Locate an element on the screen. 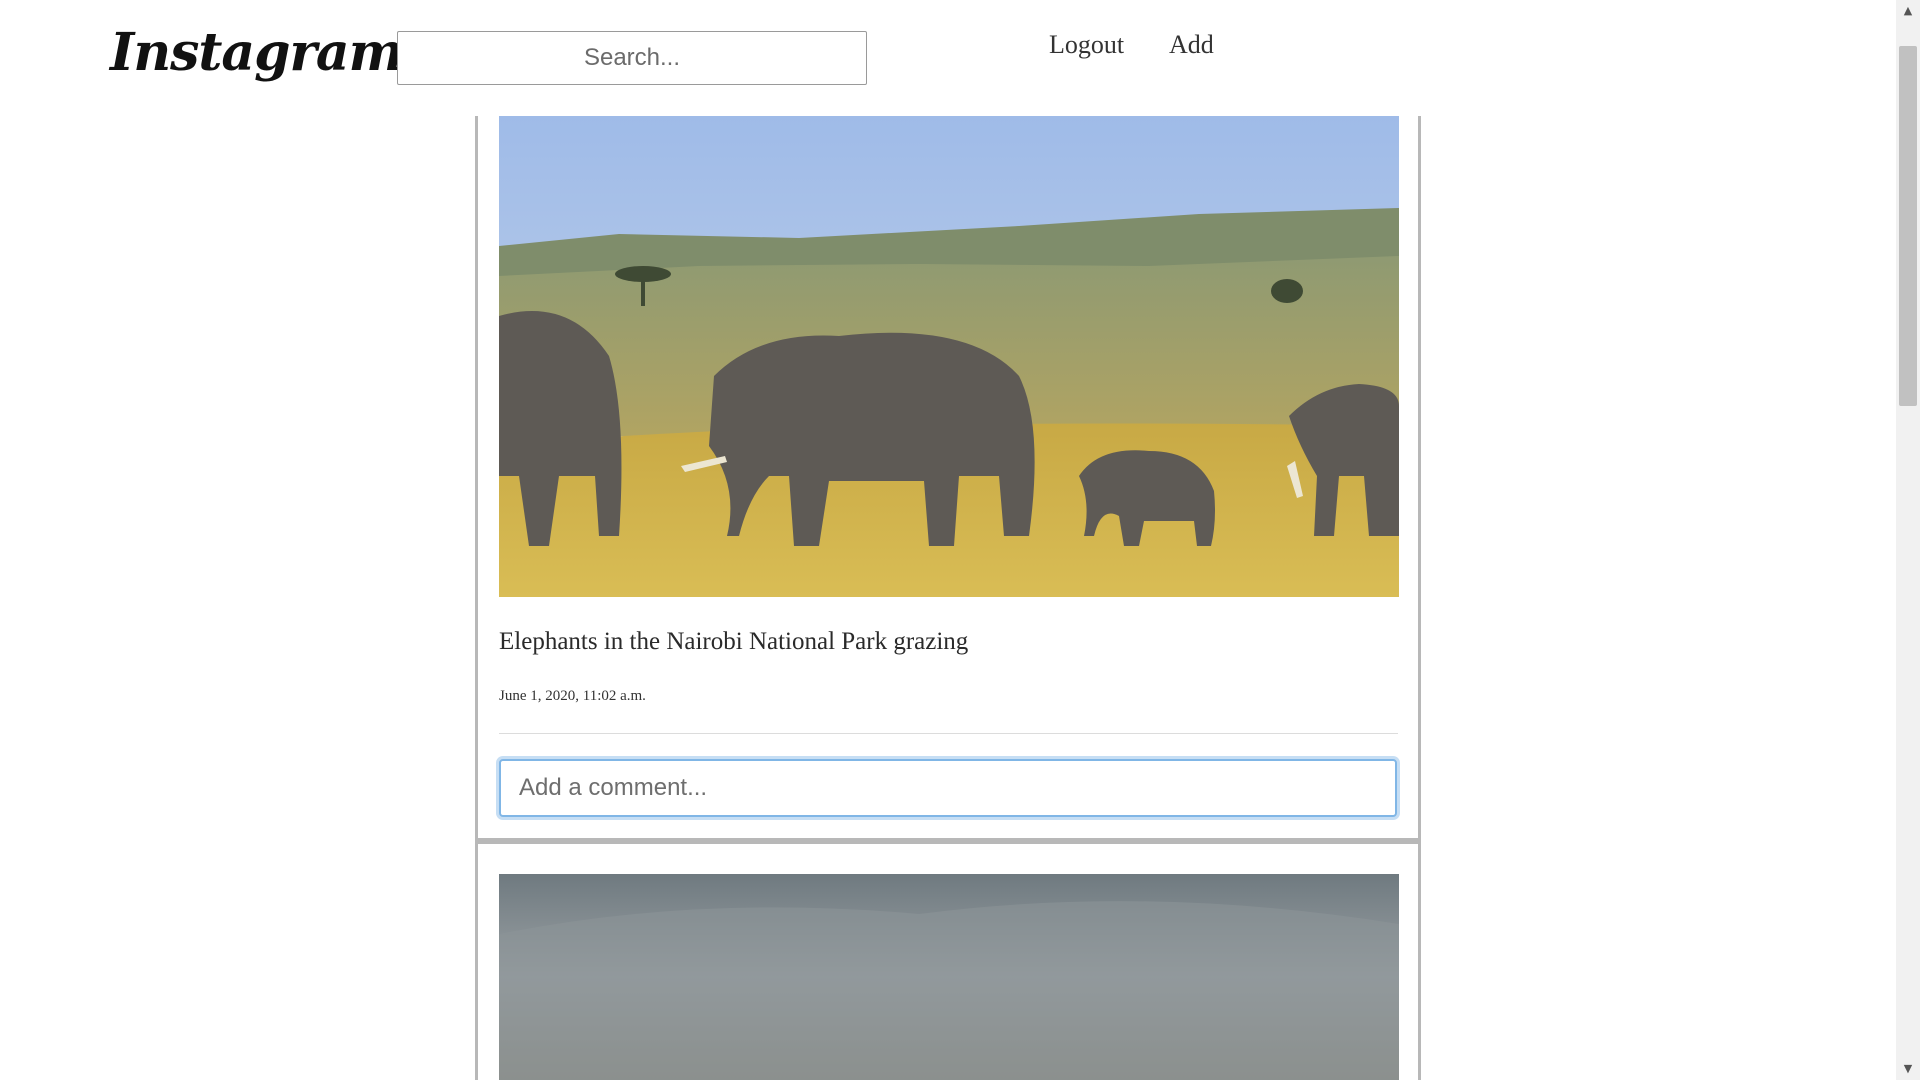 This screenshot has width=1920, height=1080. scrollbar: ▲ ▼ is located at coordinates (1908, 540).